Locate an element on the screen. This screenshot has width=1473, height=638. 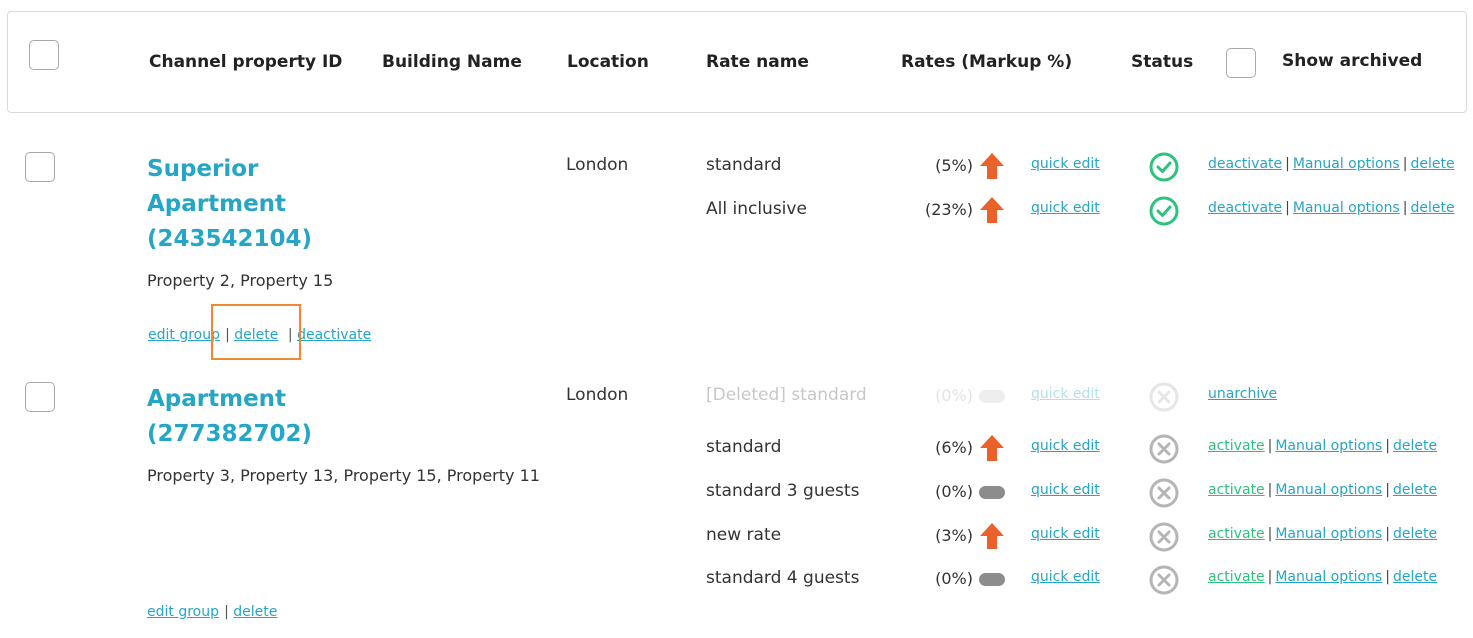
rate-name: [Deleted] standard is located at coordinates (786, 395).